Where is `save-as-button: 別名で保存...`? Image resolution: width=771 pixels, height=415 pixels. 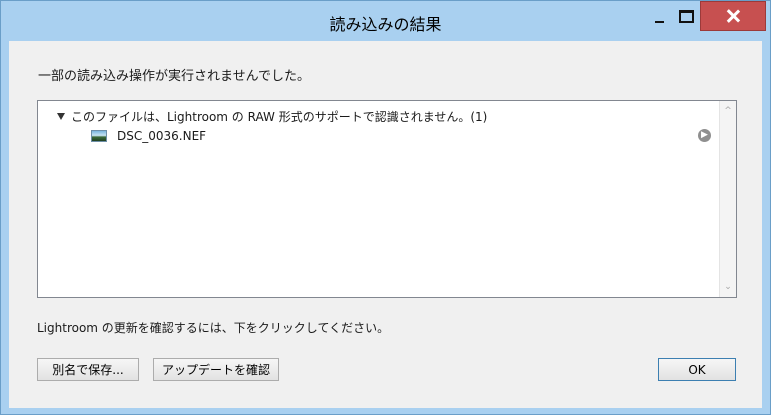
save-as-button: 別名で保存... is located at coordinates (88, 369).